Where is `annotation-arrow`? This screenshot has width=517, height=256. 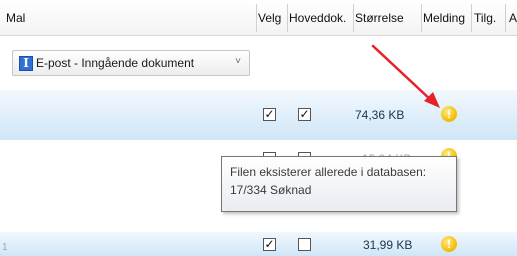
annotation-arrow is located at coordinates (405, 76).